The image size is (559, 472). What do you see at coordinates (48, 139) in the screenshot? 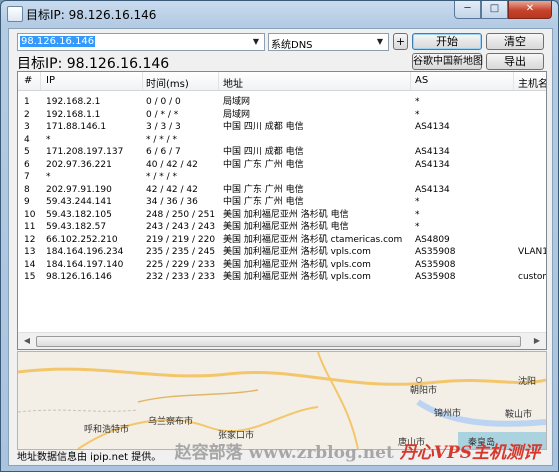
I see `cell-ip: *` at bounding box center [48, 139].